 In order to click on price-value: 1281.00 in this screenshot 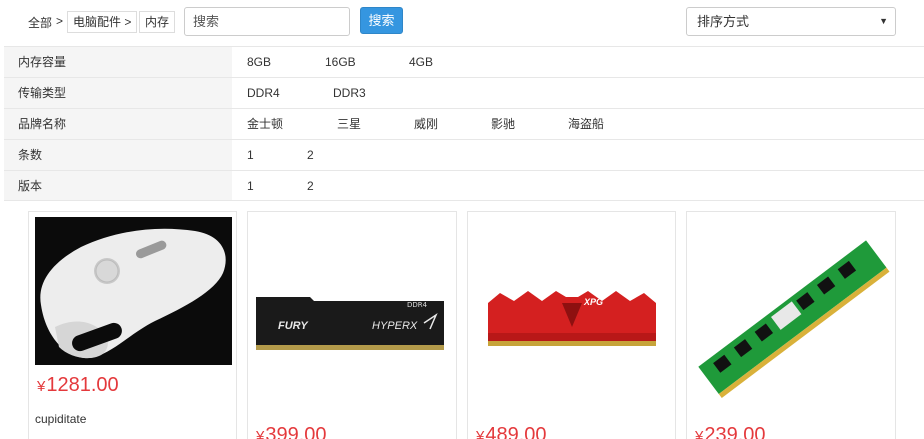, I will do `click(82, 385)`.